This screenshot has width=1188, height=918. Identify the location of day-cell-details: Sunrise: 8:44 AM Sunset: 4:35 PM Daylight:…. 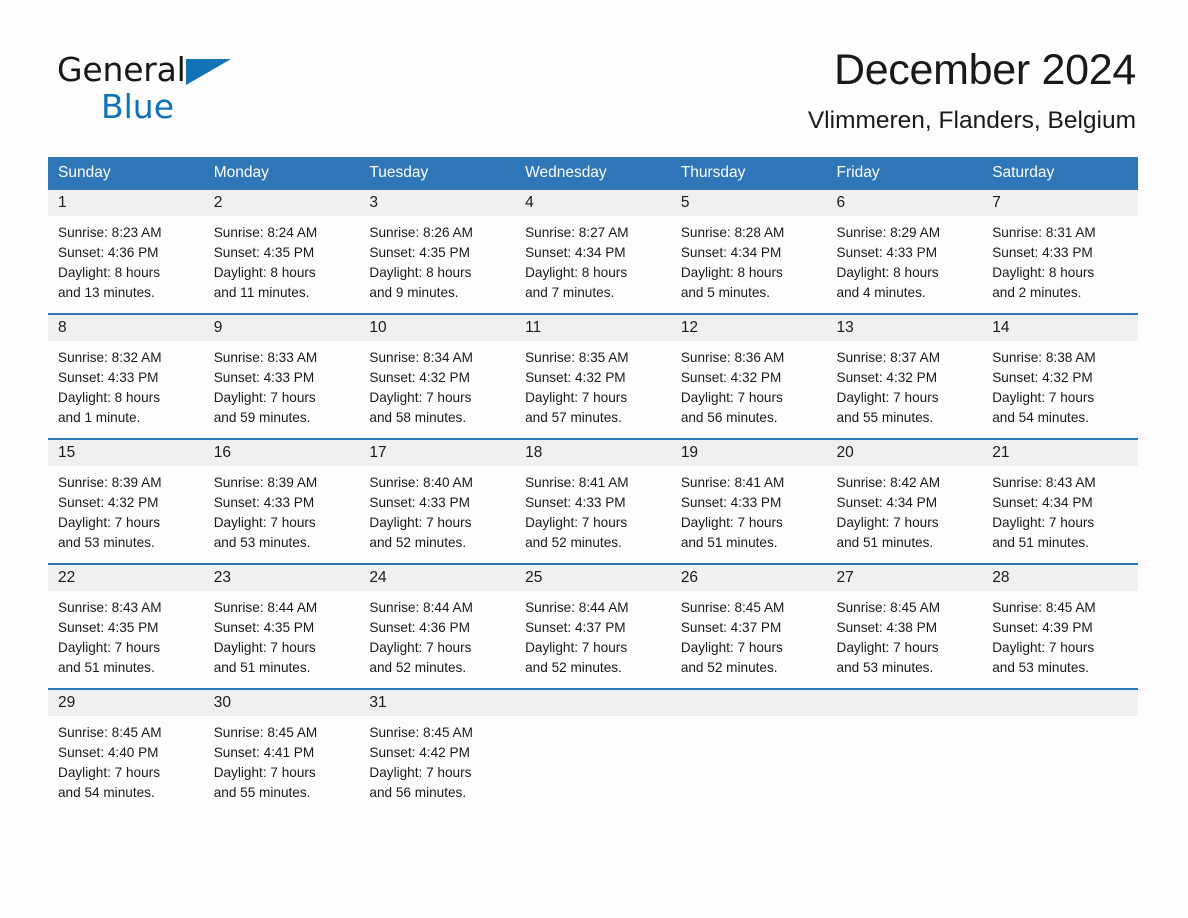
(282, 639).